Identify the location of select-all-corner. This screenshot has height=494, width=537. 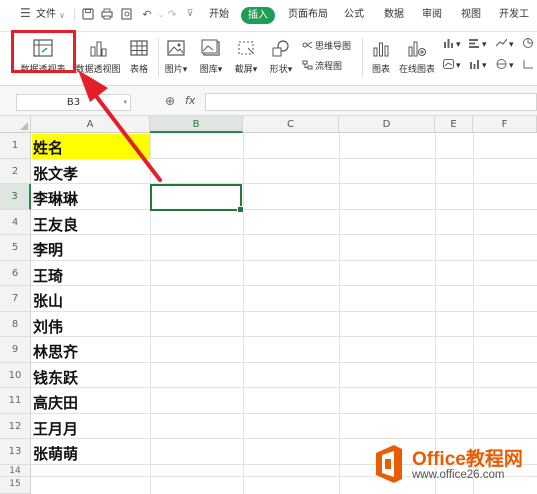
(15, 124).